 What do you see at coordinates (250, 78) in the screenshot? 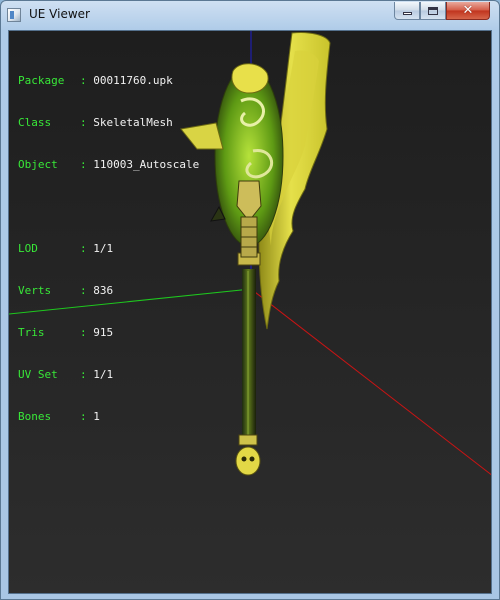
I see `axe-top` at bounding box center [250, 78].